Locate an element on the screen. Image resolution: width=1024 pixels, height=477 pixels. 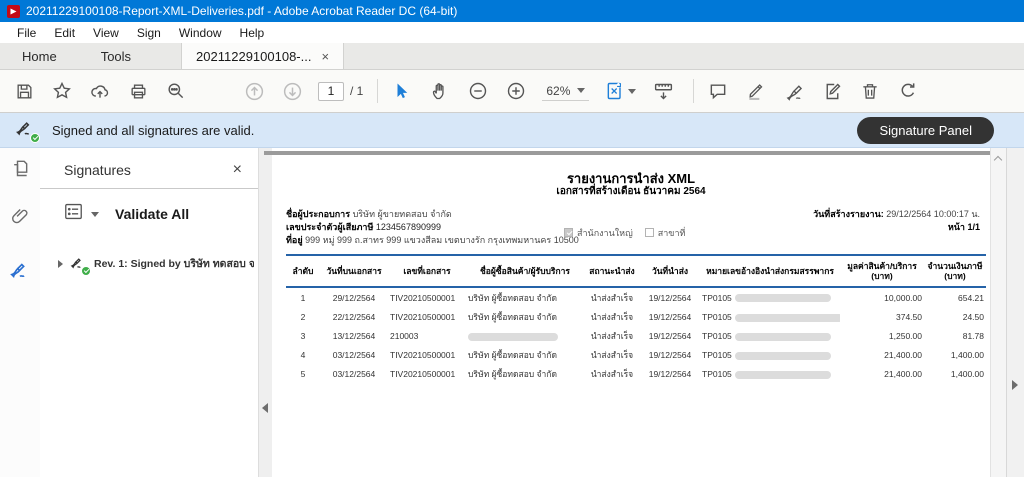
page-number-input is located at coordinates (331, 91).